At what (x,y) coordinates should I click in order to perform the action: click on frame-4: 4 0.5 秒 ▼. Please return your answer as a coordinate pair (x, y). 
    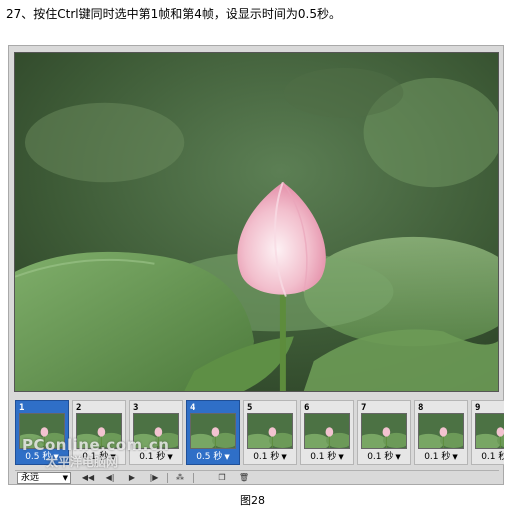
    Looking at the image, I should click on (213, 432).